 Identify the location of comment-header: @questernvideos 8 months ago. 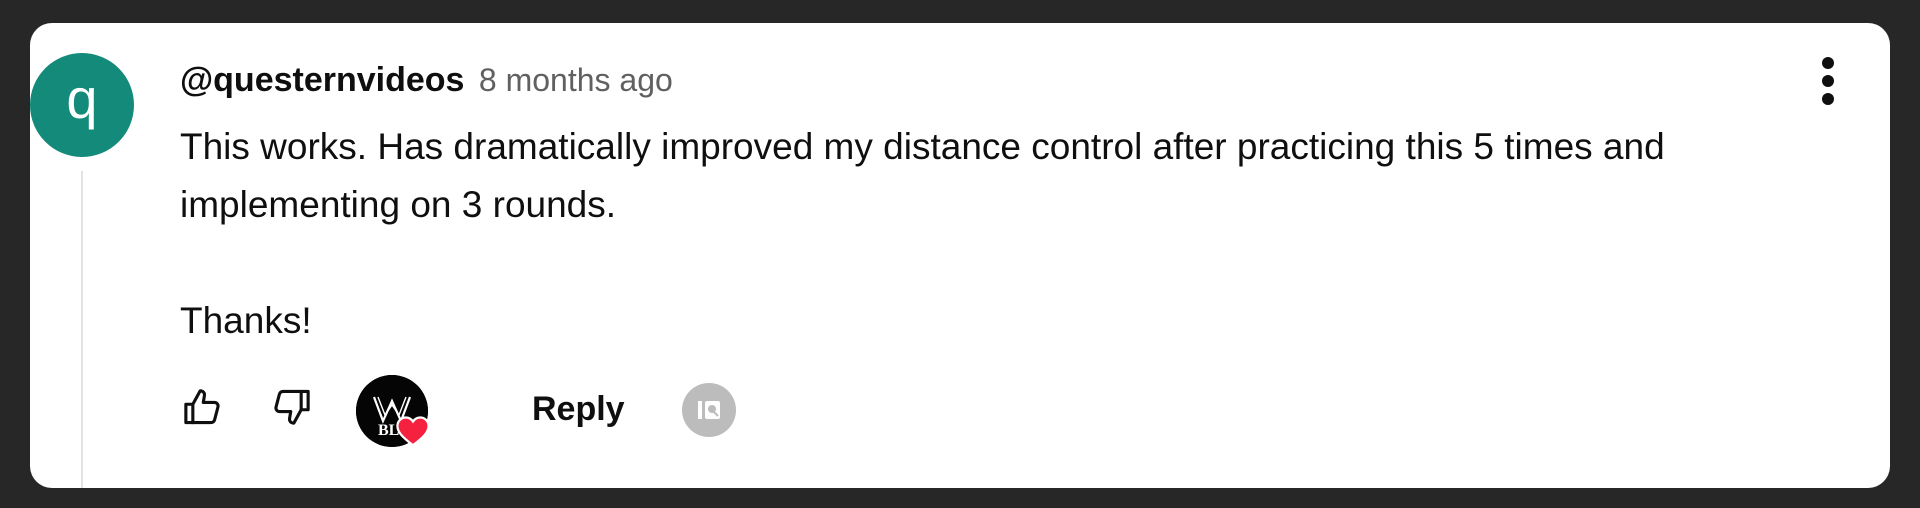
(426, 80).